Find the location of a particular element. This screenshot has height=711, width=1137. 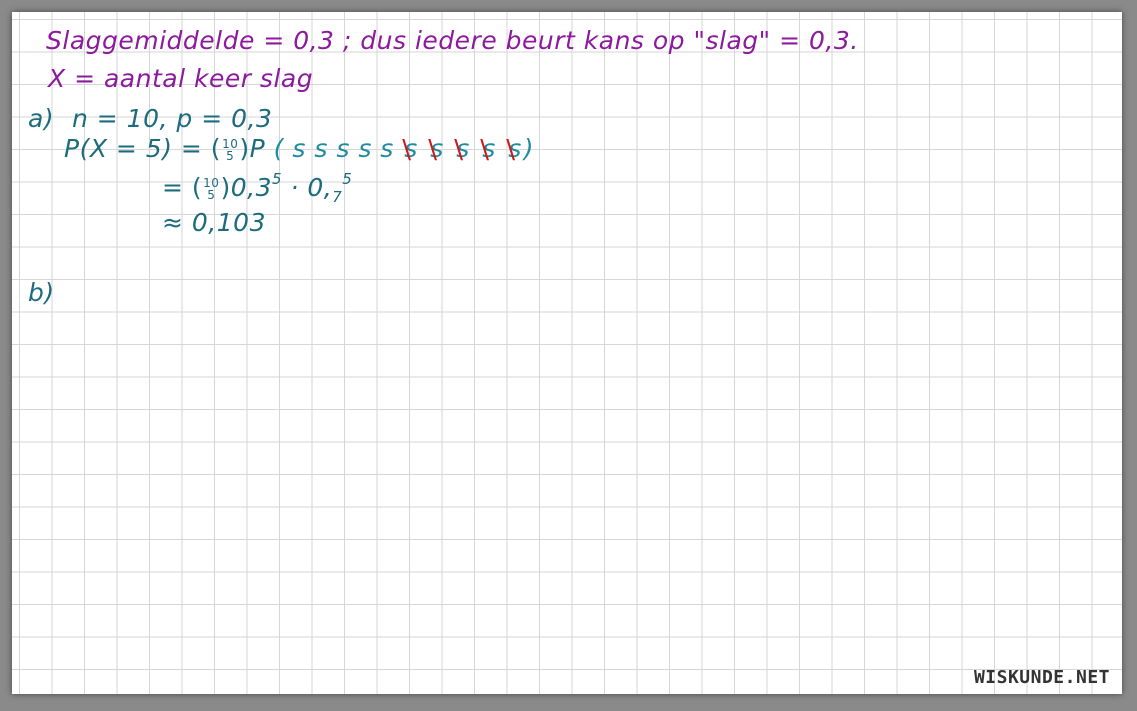

binom-coefficient: 10 5 is located at coordinates (230, 150).